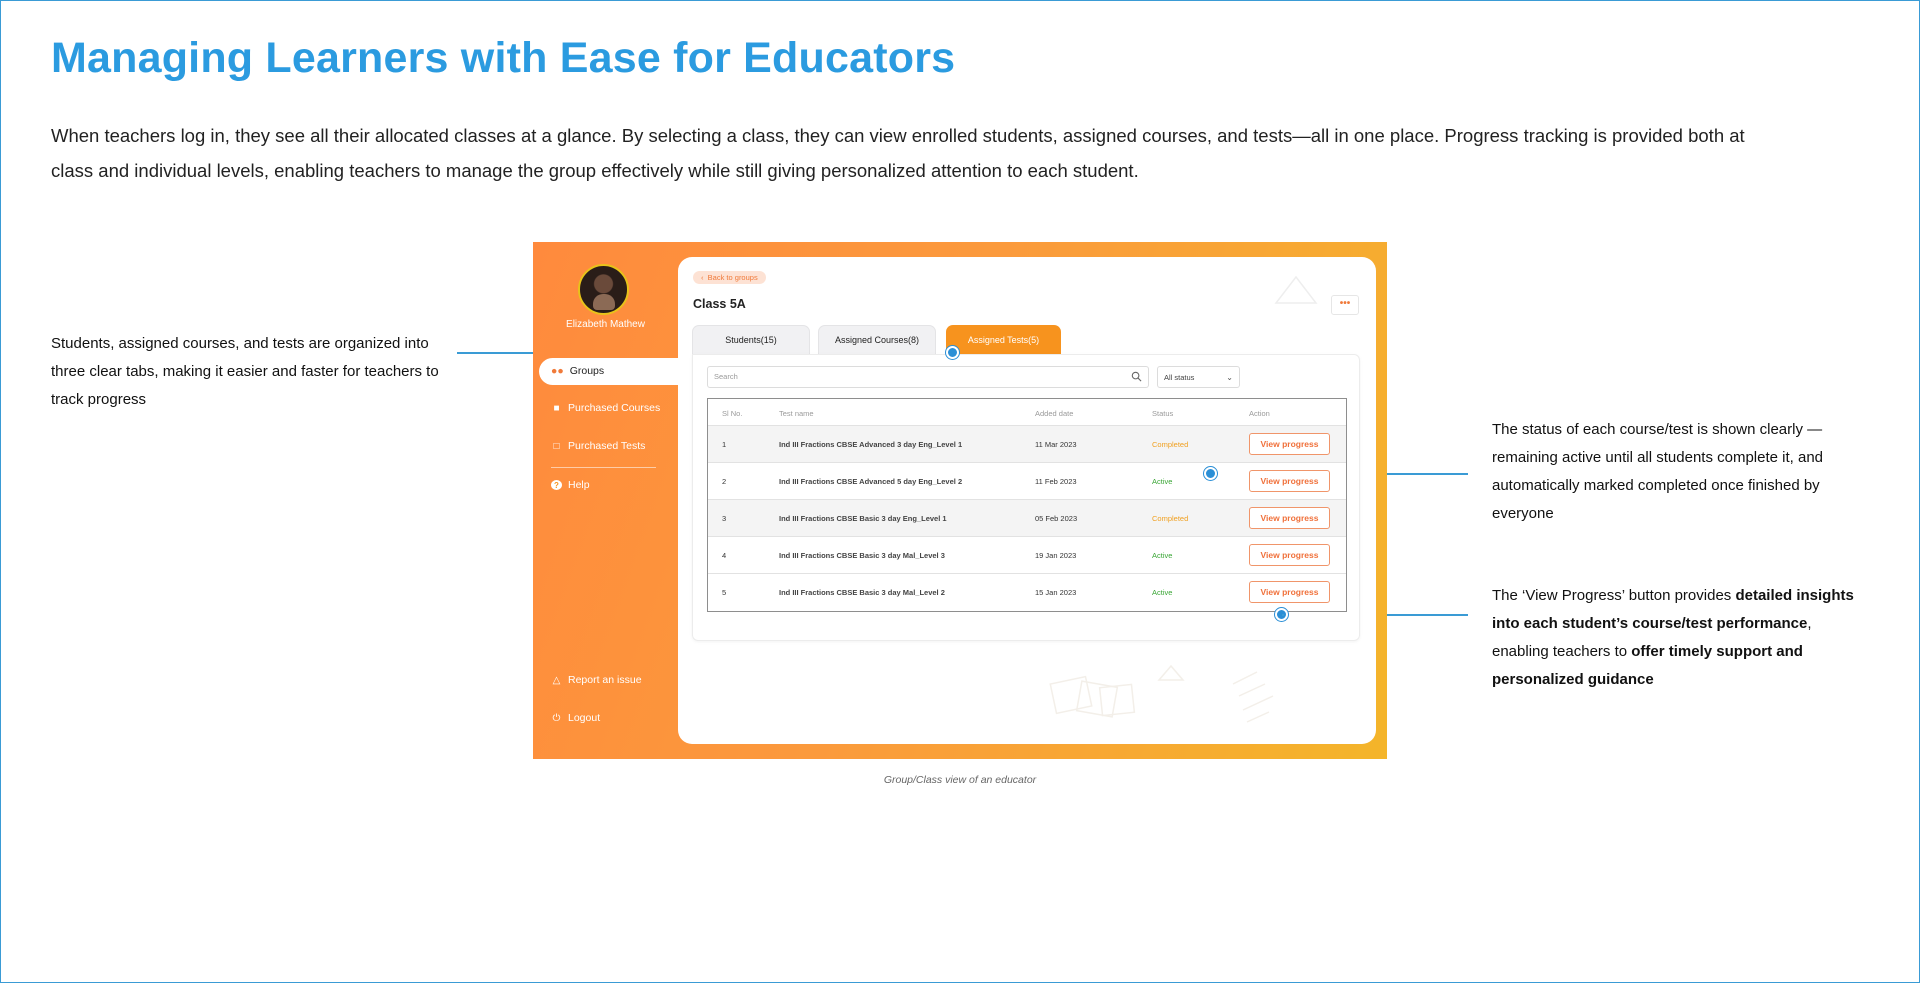  I want to click on groups-icon: ●●, so click(557, 371).